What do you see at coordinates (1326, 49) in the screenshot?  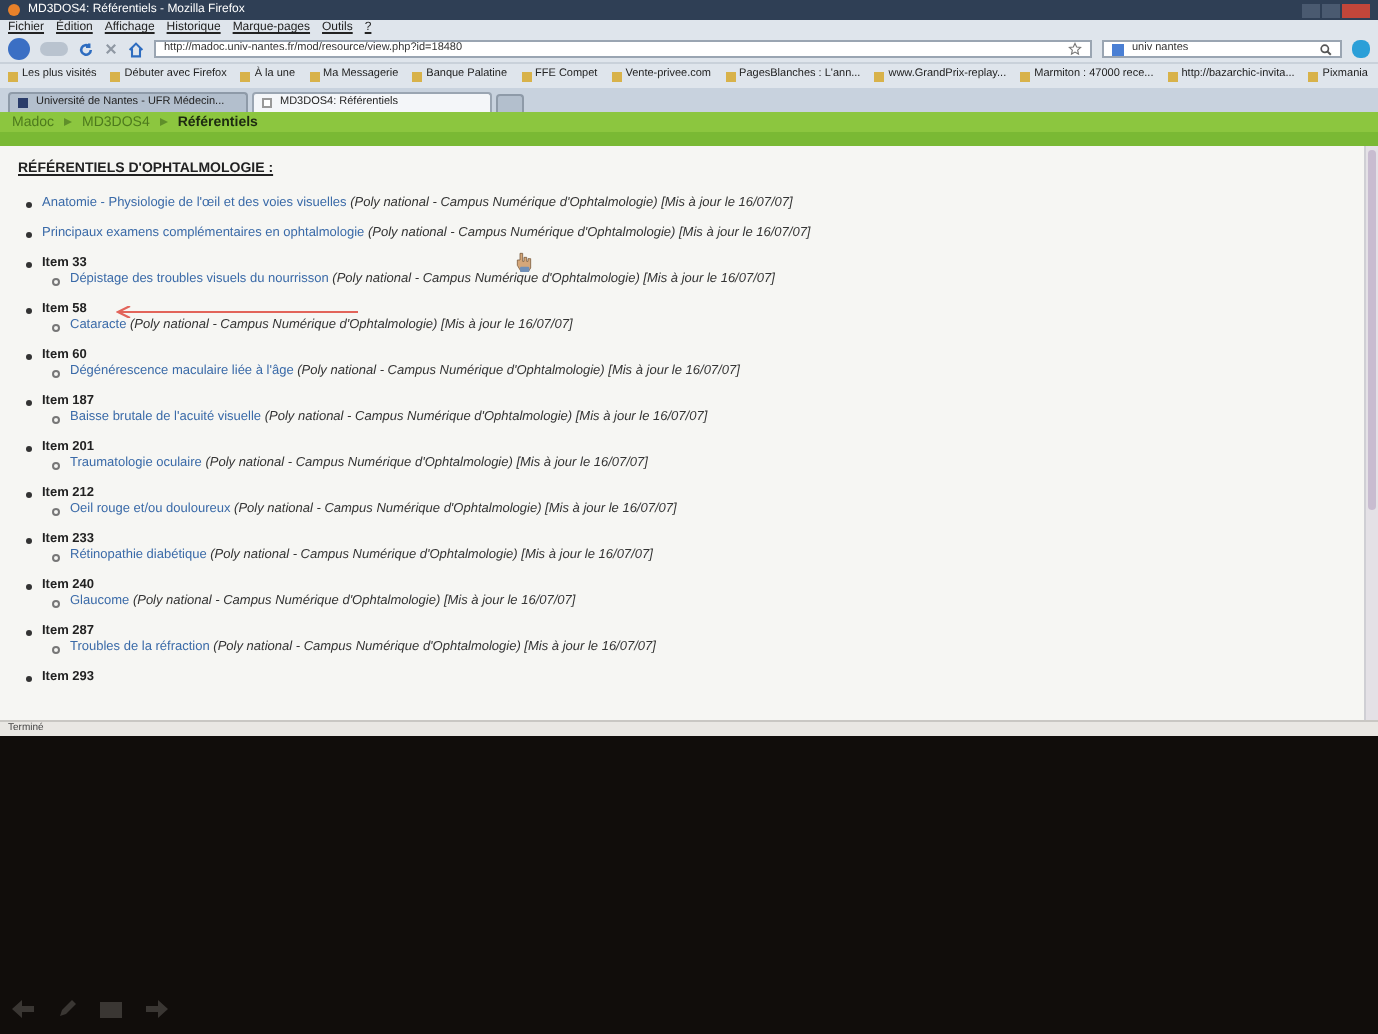 I see `search-icon` at bounding box center [1326, 49].